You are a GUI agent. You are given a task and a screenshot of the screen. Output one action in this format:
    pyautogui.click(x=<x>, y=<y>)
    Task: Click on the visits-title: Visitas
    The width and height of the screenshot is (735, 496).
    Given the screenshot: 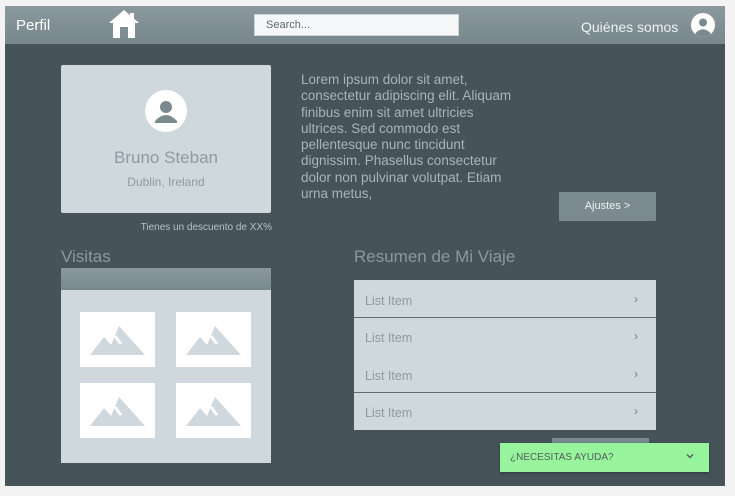 What is the action you would take?
    pyautogui.click(x=86, y=256)
    